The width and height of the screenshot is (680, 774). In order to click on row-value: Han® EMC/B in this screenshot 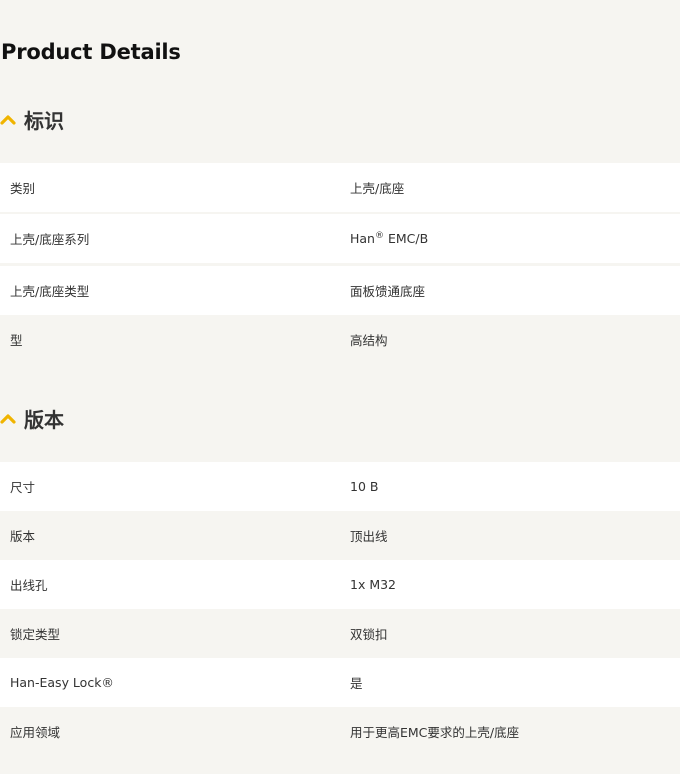, I will do `click(389, 238)`.